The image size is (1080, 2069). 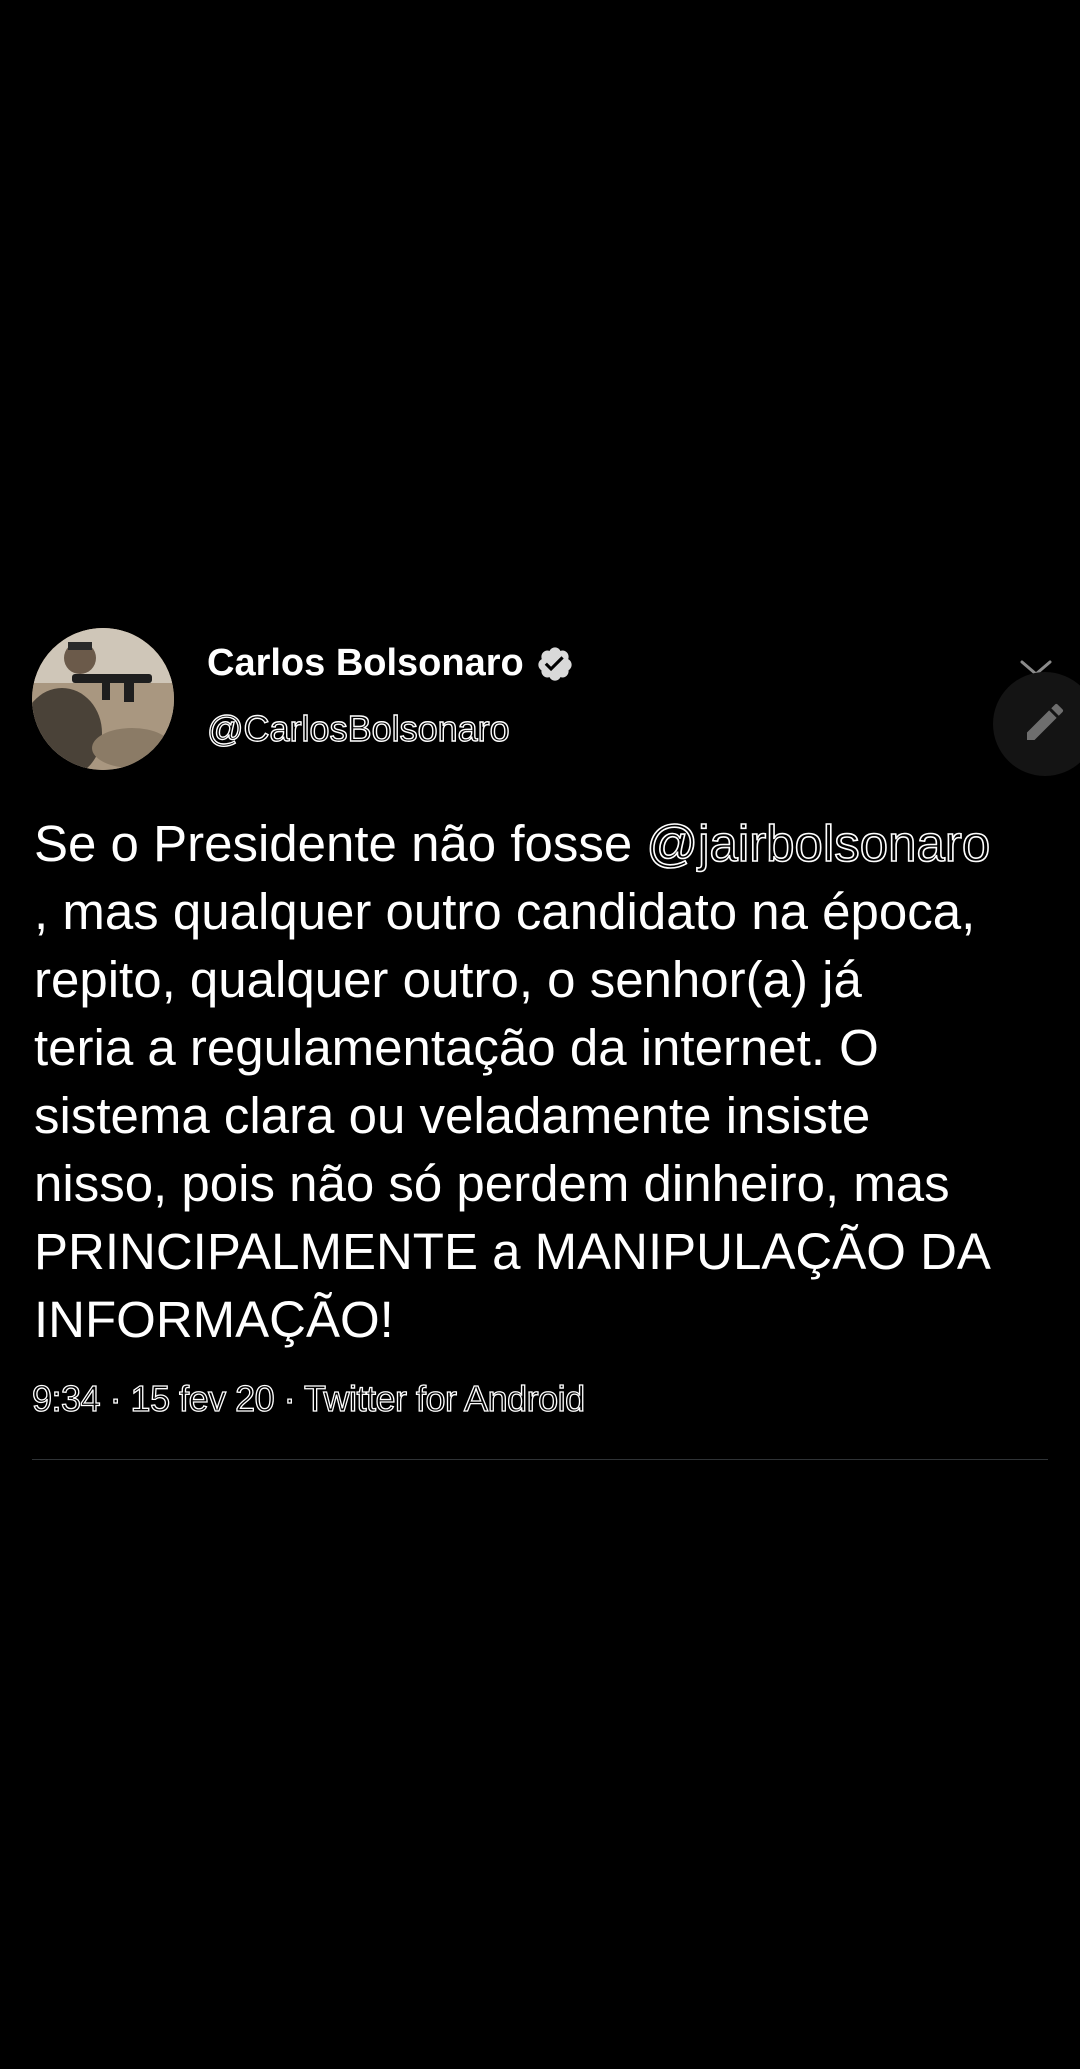 I want to click on avatar-photo, so click(x=103, y=699).